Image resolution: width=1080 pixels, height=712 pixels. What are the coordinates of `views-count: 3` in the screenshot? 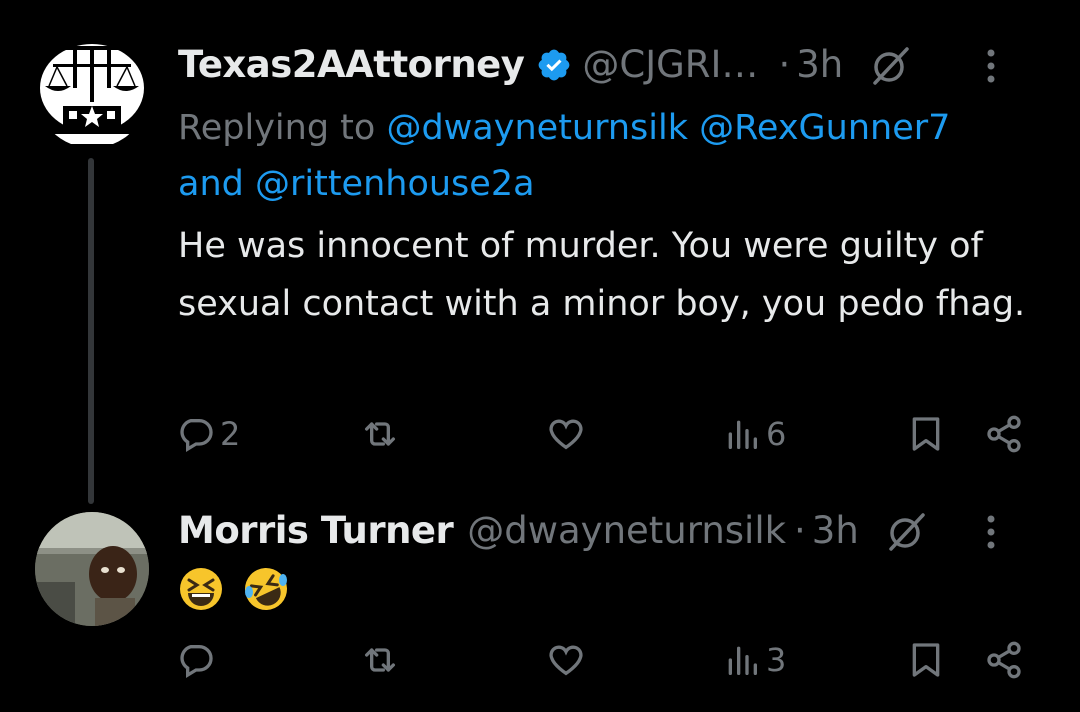 It's located at (776, 660).